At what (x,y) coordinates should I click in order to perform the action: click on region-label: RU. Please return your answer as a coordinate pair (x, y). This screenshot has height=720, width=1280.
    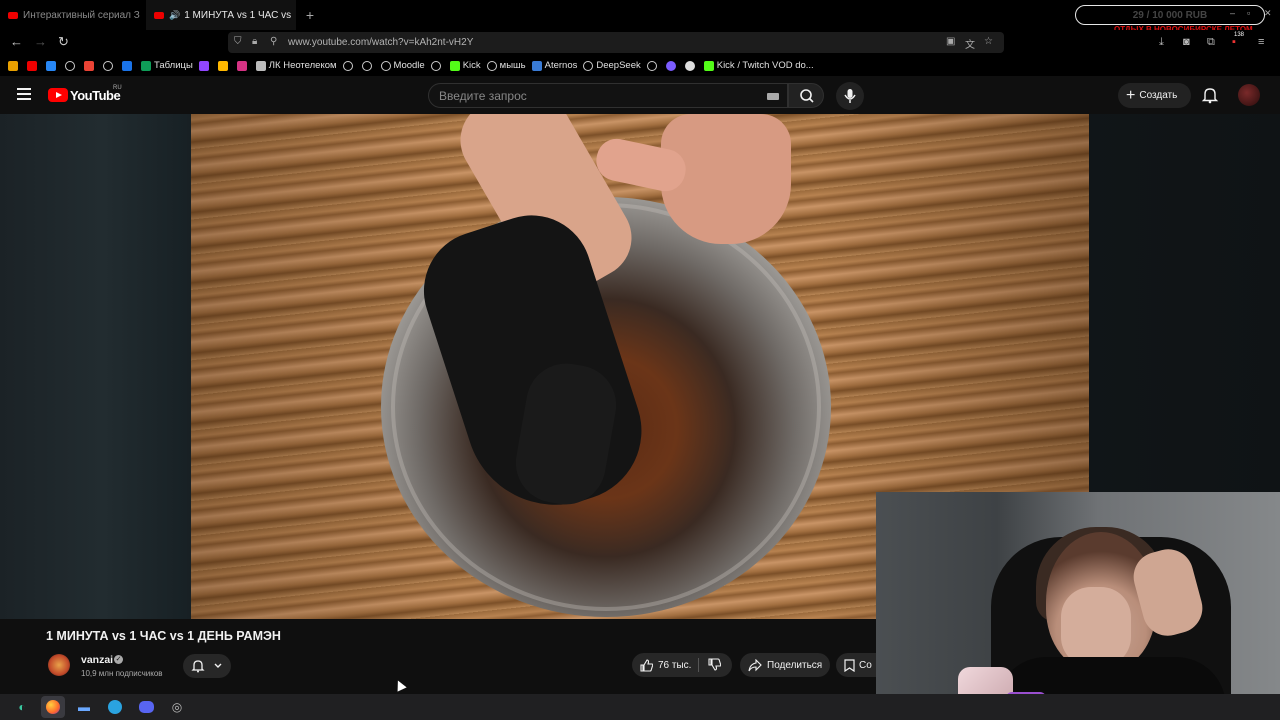
    Looking at the image, I should click on (117, 88).